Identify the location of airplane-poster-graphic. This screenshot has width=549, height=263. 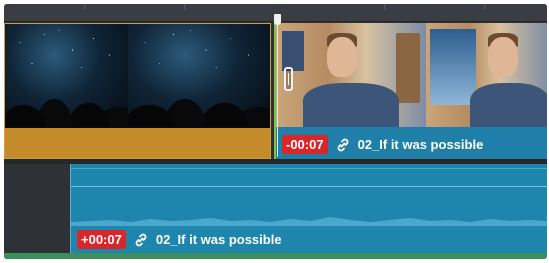
(453, 67).